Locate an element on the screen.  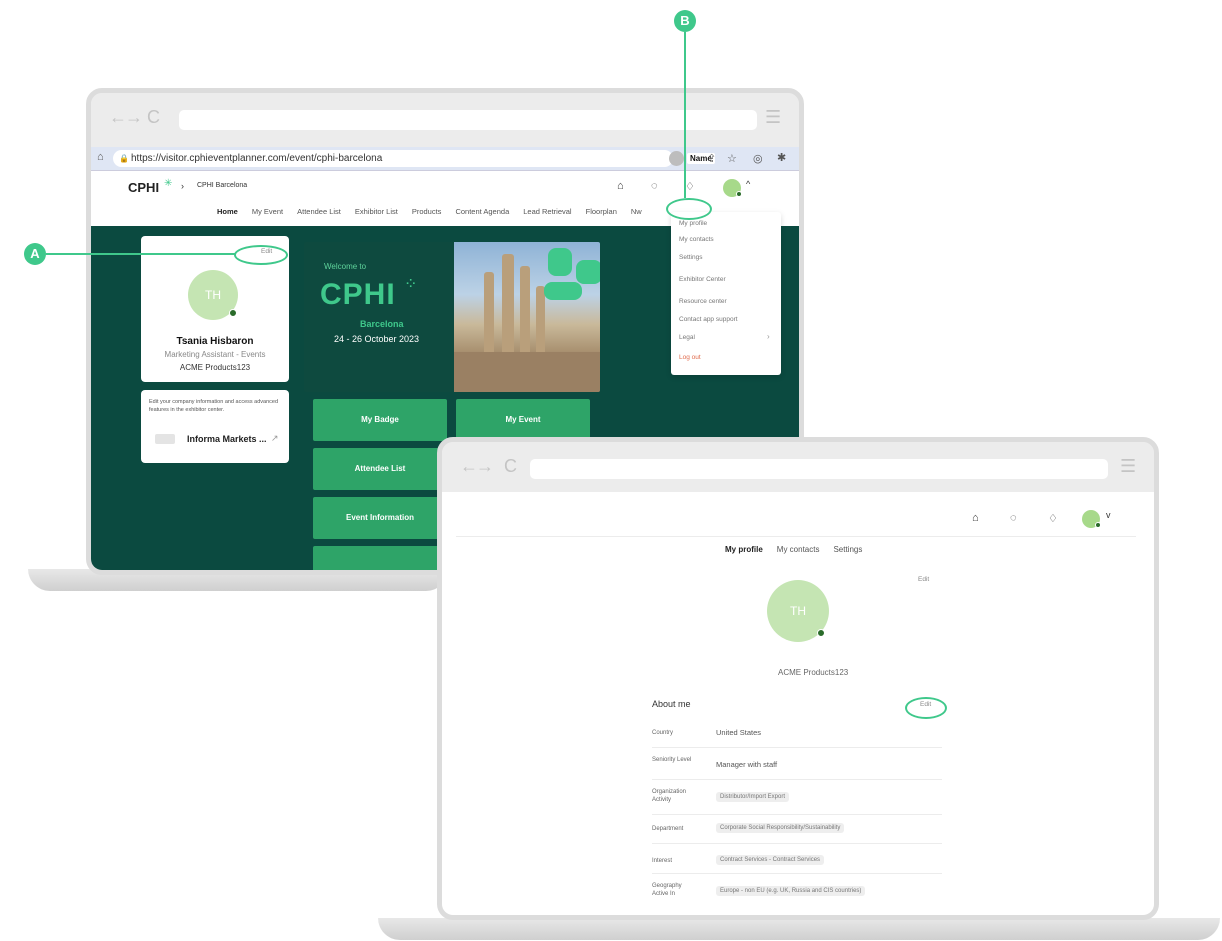
profile-name: Tsania Hisbaron is located at coordinates (215, 341).